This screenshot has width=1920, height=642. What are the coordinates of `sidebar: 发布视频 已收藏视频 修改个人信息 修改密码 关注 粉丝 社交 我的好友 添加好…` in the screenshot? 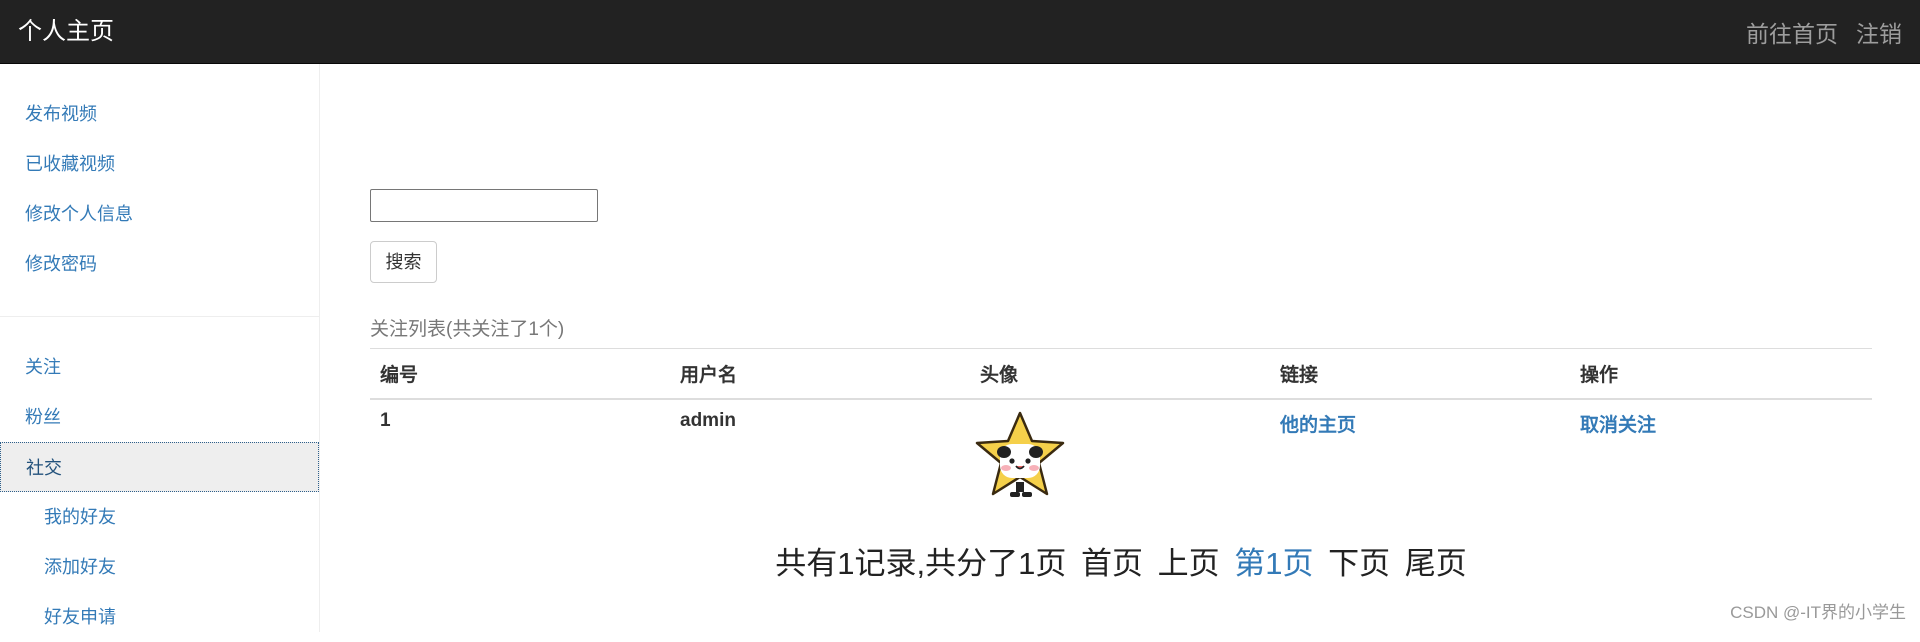 It's located at (160, 348).